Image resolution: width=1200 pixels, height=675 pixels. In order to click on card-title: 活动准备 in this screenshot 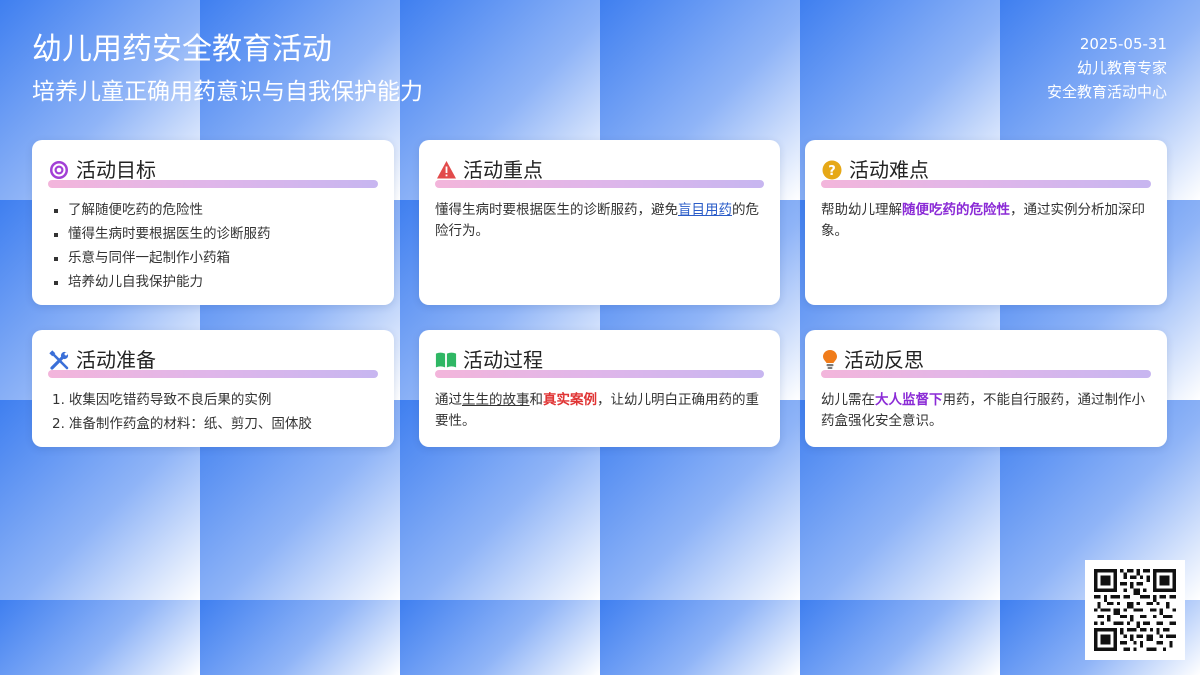, I will do `click(116, 360)`.